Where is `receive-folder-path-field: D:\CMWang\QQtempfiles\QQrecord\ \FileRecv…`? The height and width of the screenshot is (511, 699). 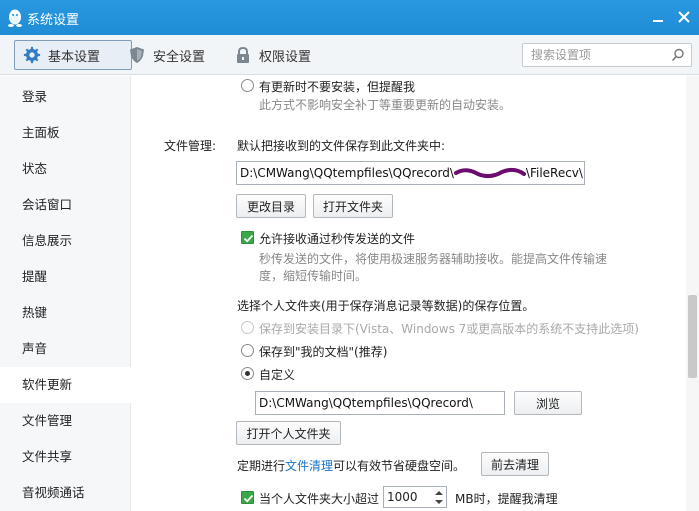
receive-folder-path-field: D:\CMWang\QQtempfiles\QQrecord\ \FileRecv… is located at coordinates (410, 173).